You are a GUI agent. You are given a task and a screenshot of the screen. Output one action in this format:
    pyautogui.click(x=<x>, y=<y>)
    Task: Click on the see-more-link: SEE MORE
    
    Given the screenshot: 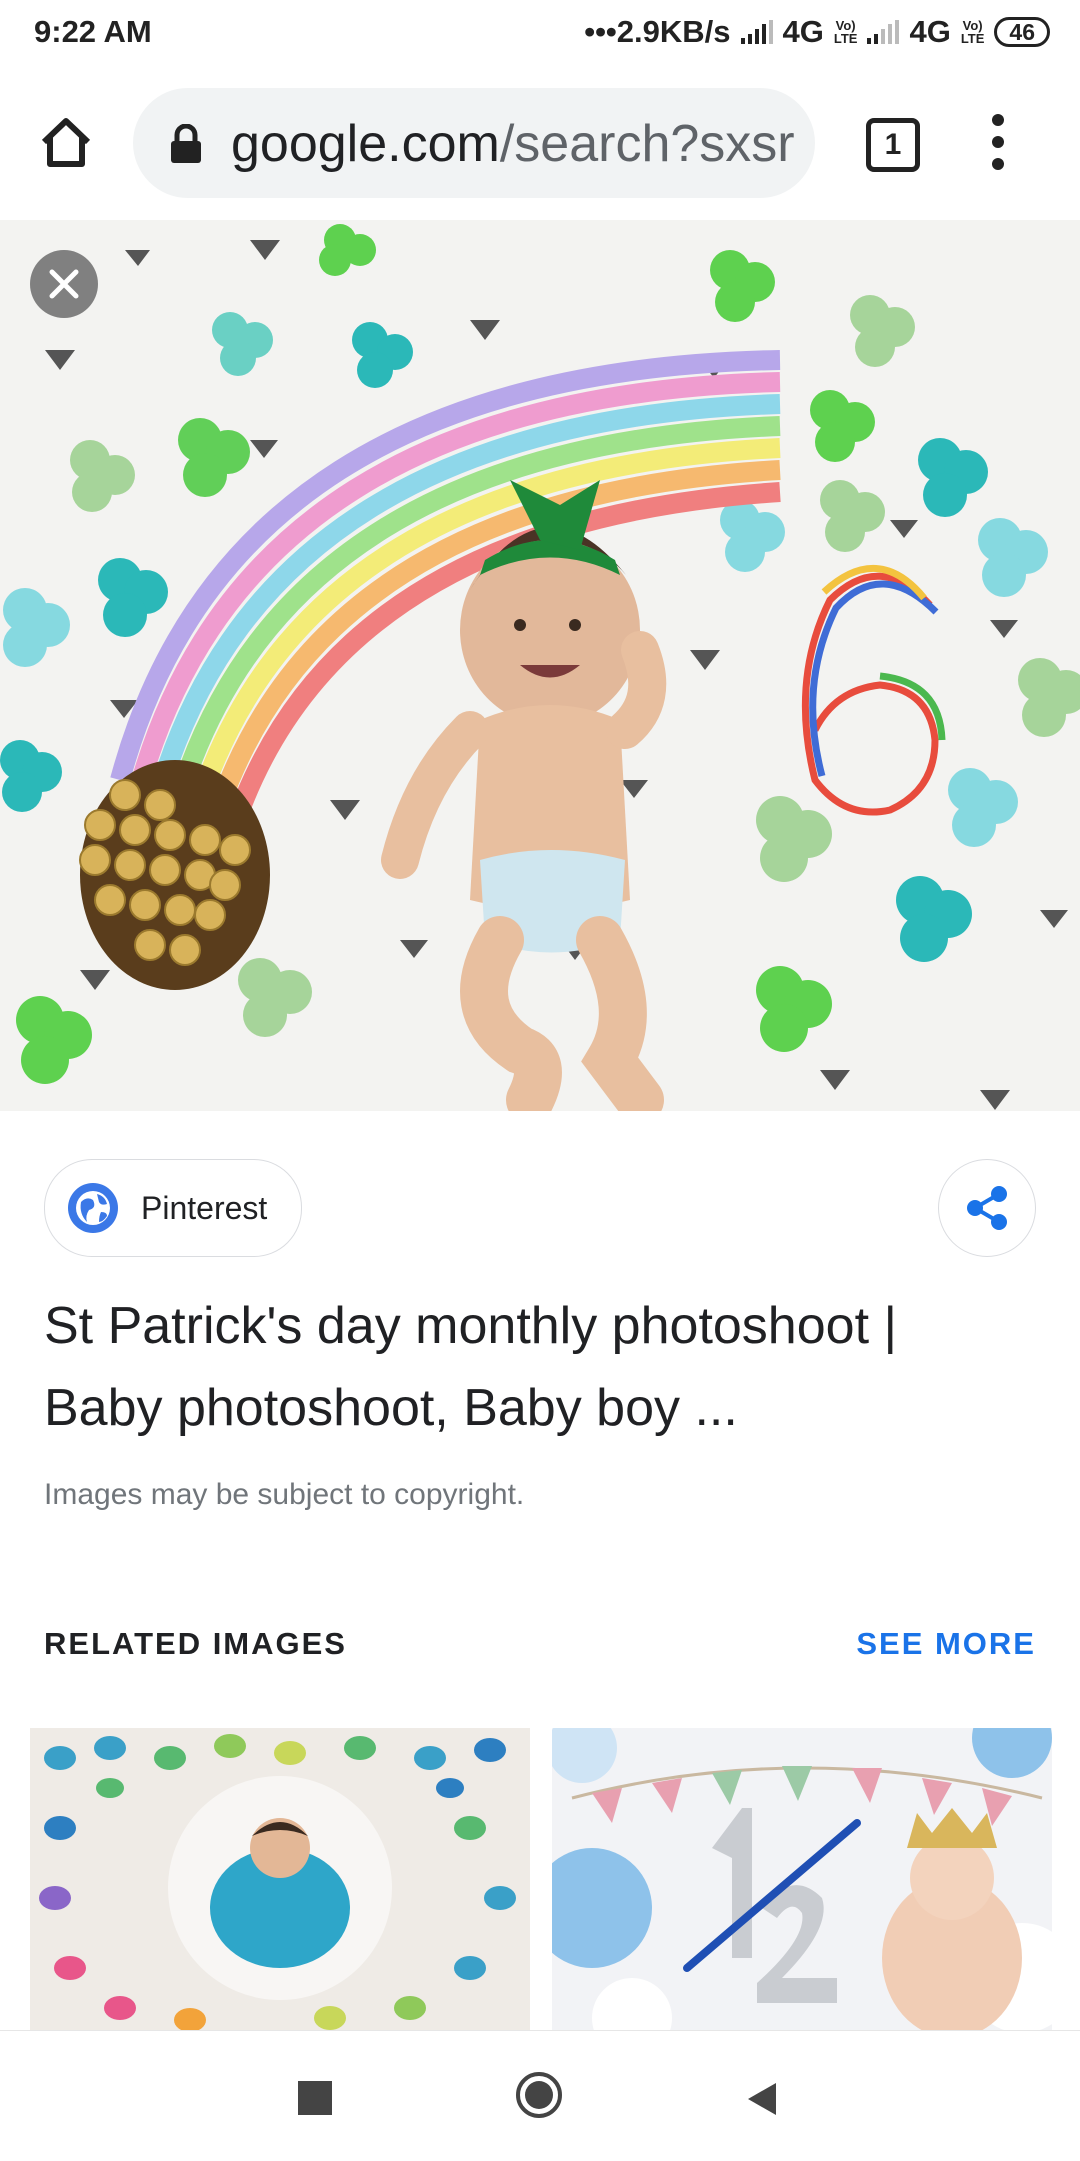 What is the action you would take?
    pyautogui.click(x=946, y=1644)
    